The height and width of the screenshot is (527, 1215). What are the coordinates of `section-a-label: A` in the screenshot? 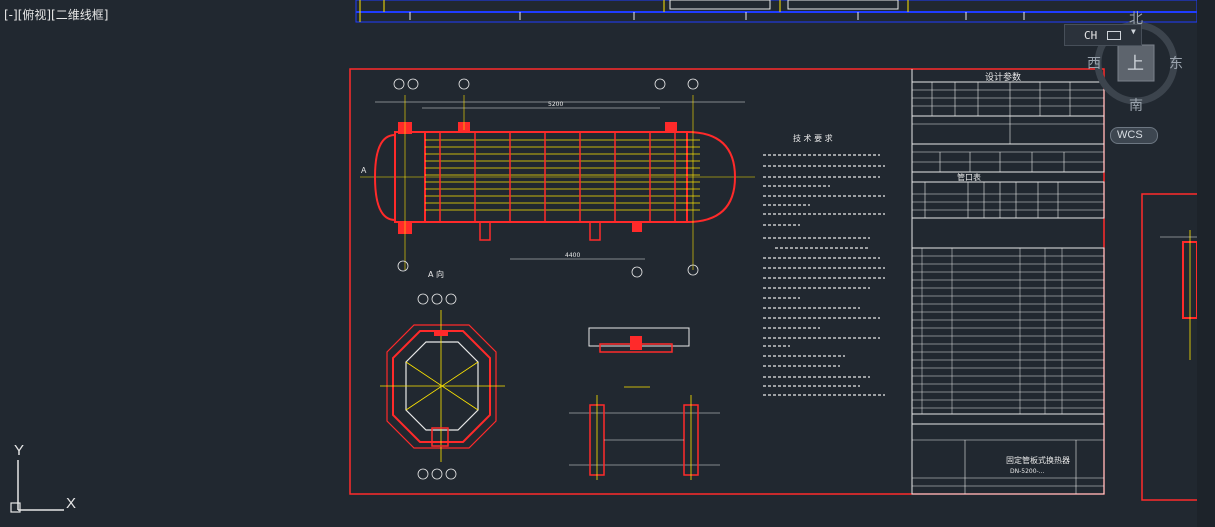 It's located at (364, 170).